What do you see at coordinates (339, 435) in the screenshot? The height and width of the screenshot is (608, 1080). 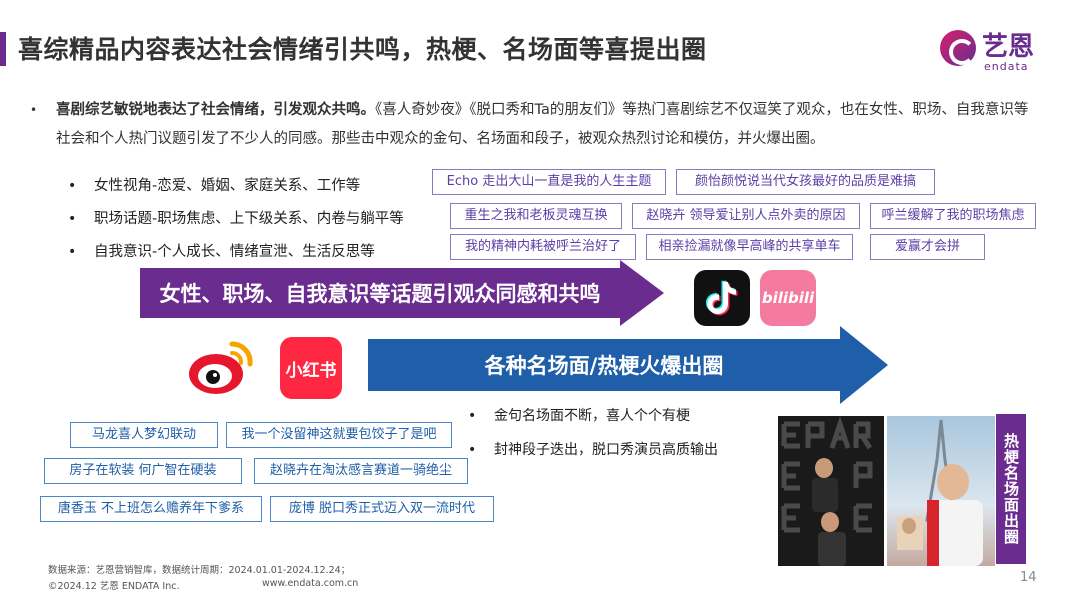 I see `meme-tag: 我一个没留神这就要包饺子了是吧` at bounding box center [339, 435].